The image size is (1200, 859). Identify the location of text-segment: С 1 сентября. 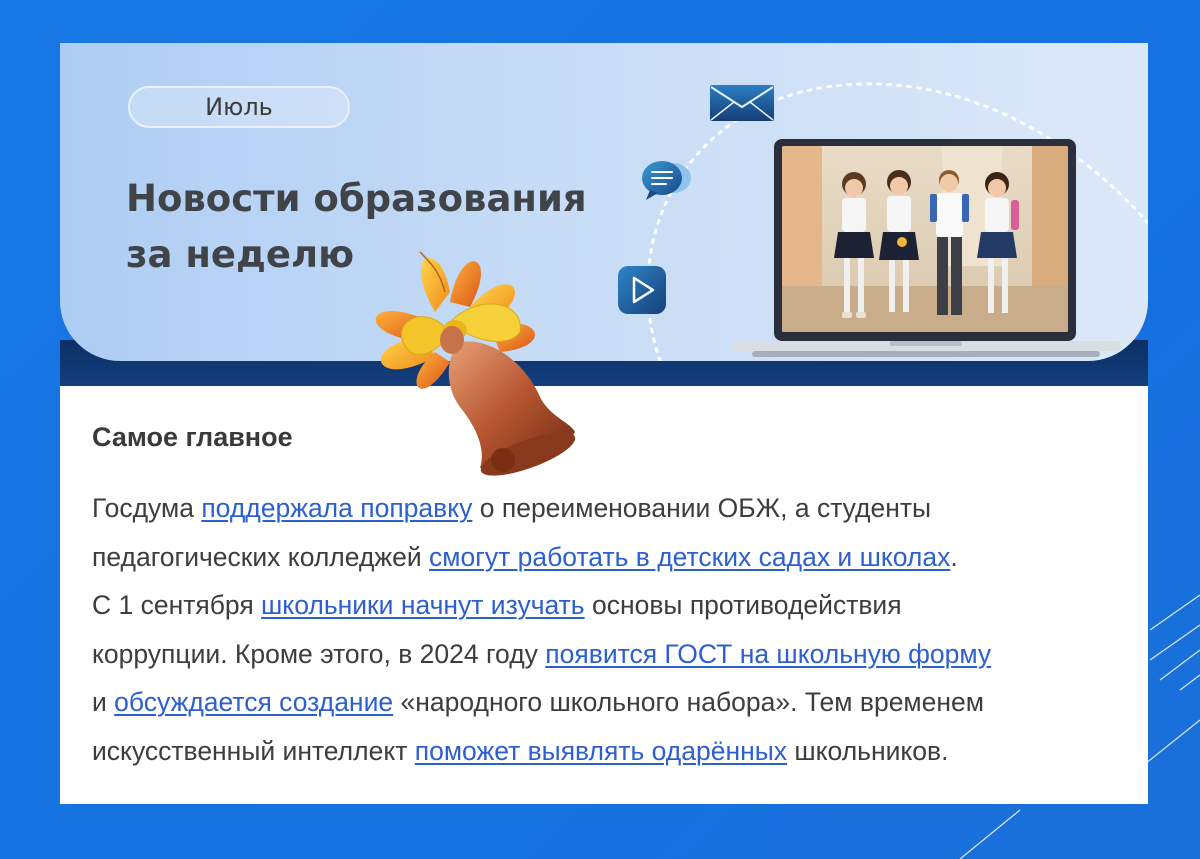
(177, 605).